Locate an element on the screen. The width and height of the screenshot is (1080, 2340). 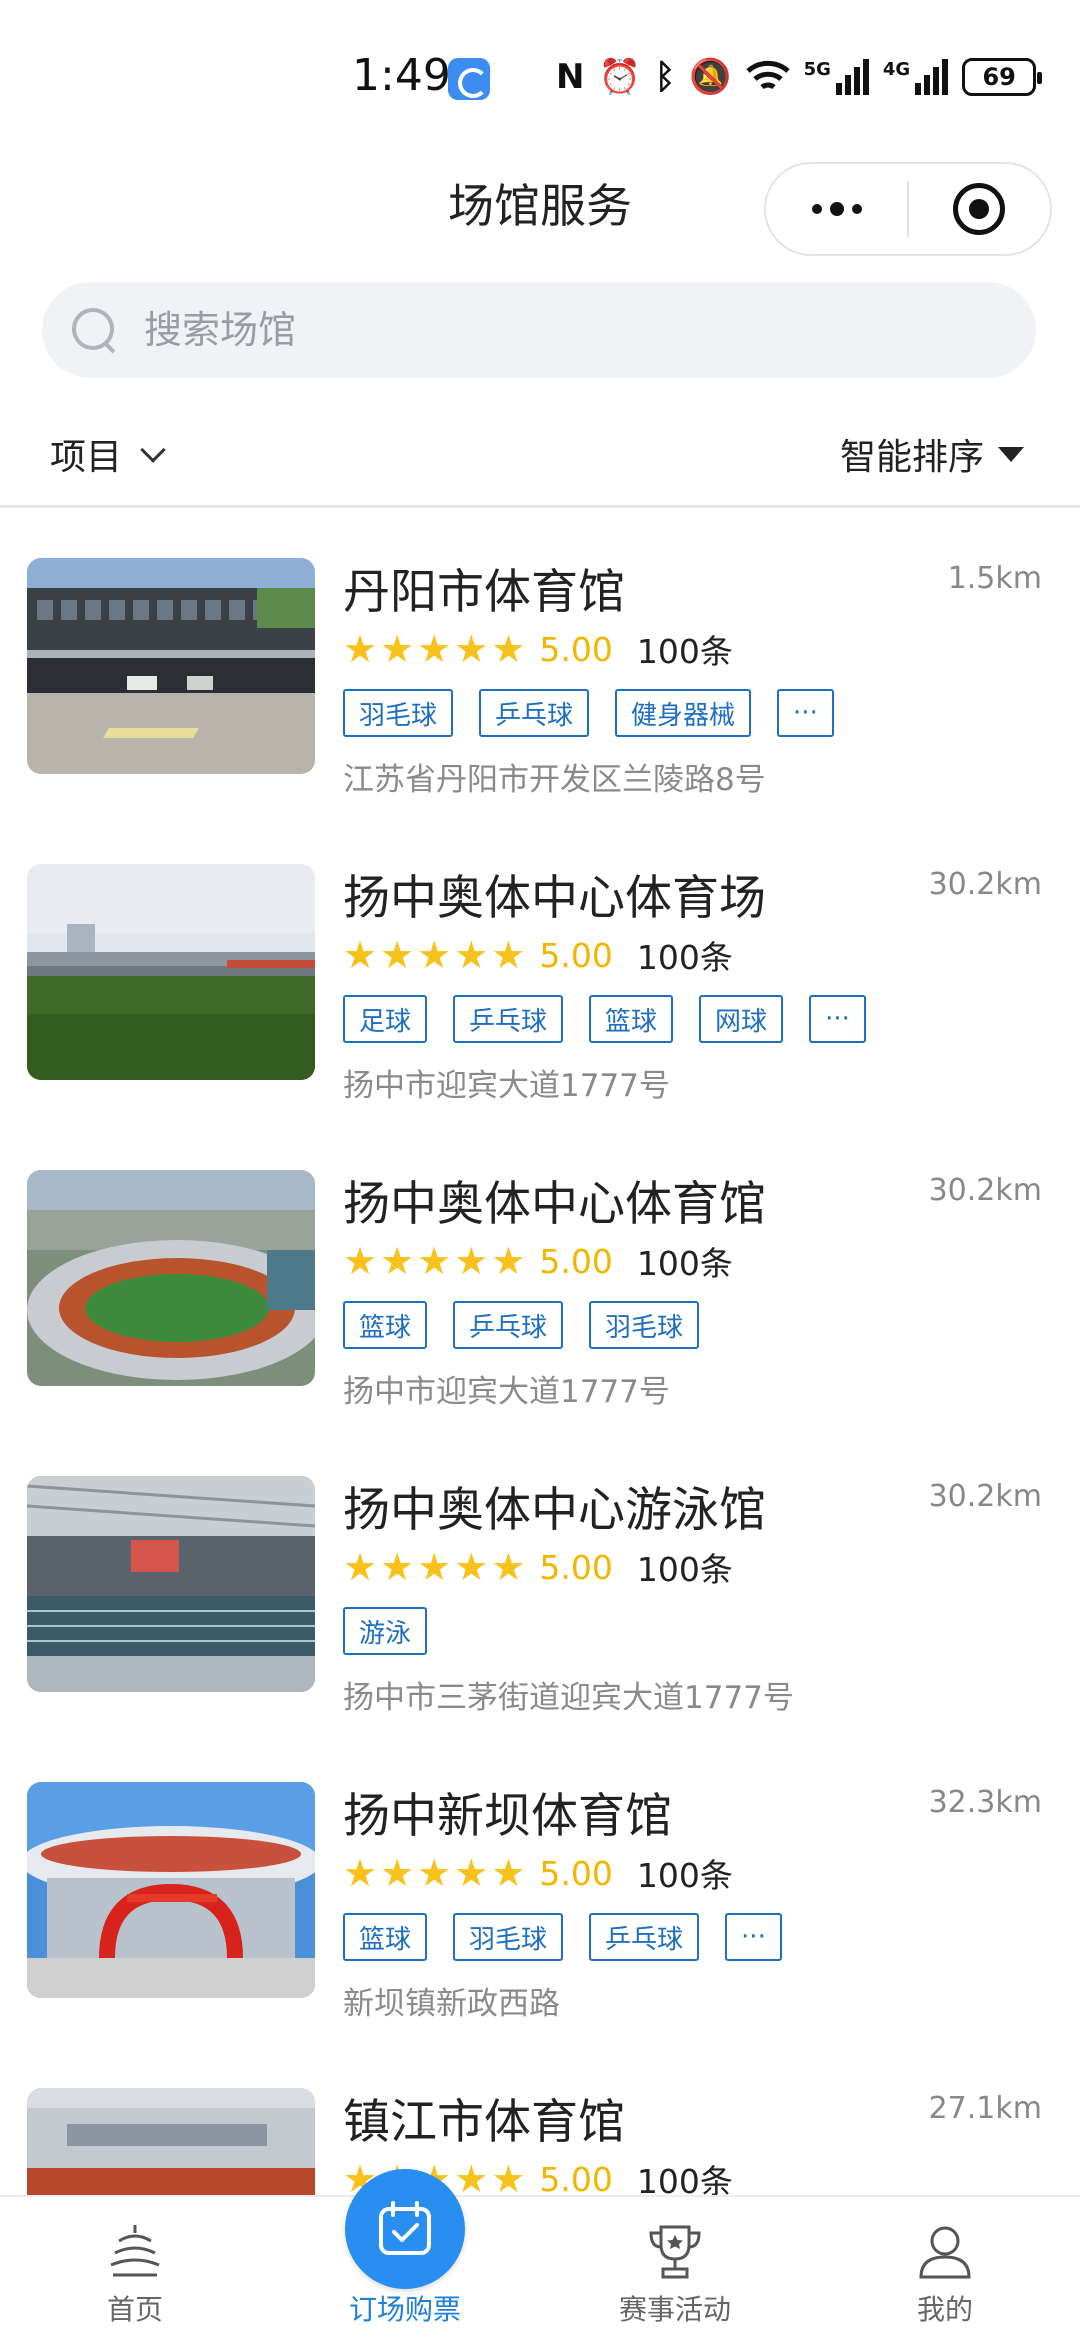
venue-address: 扬中市三茅街道迎宾大道1777号 is located at coordinates (568, 1698).